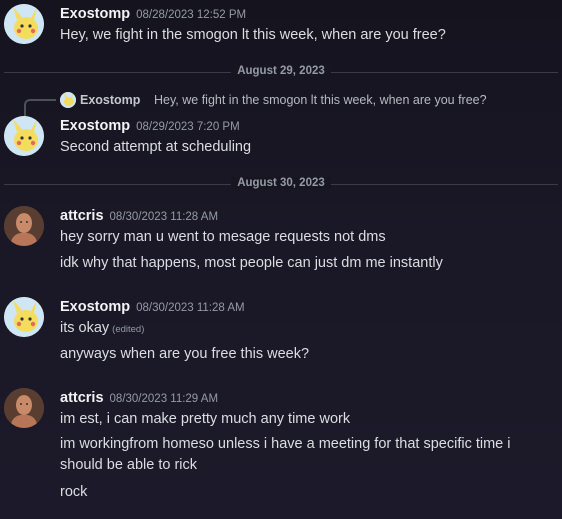 Image resolution: width=562 pixels, height=519 pixels. I want to click on username: Exostomp 08/30/2023 11:28 AM, so click(152, 307).